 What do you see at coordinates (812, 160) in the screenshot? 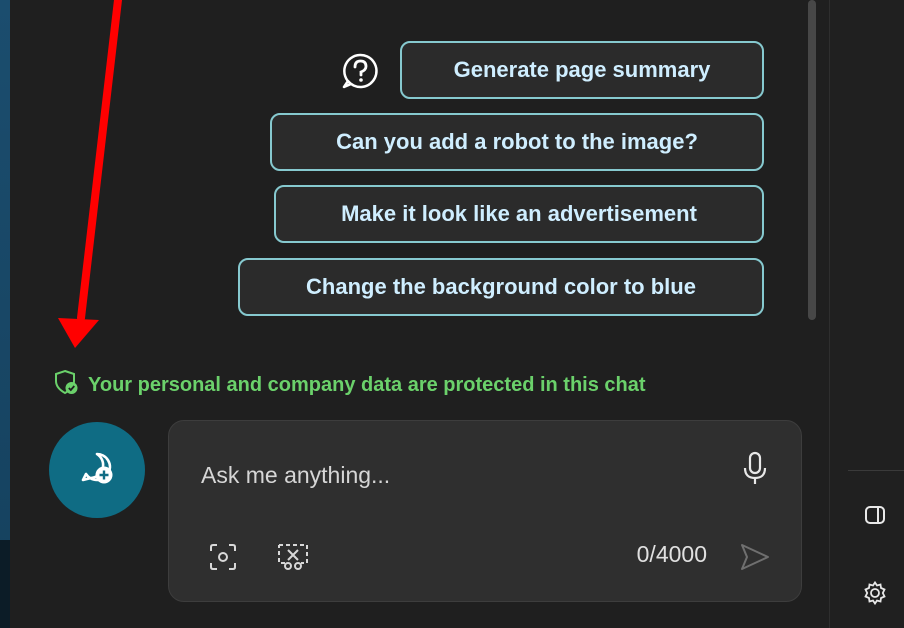
I see `scrollbar` at bounding box center [812, 160].